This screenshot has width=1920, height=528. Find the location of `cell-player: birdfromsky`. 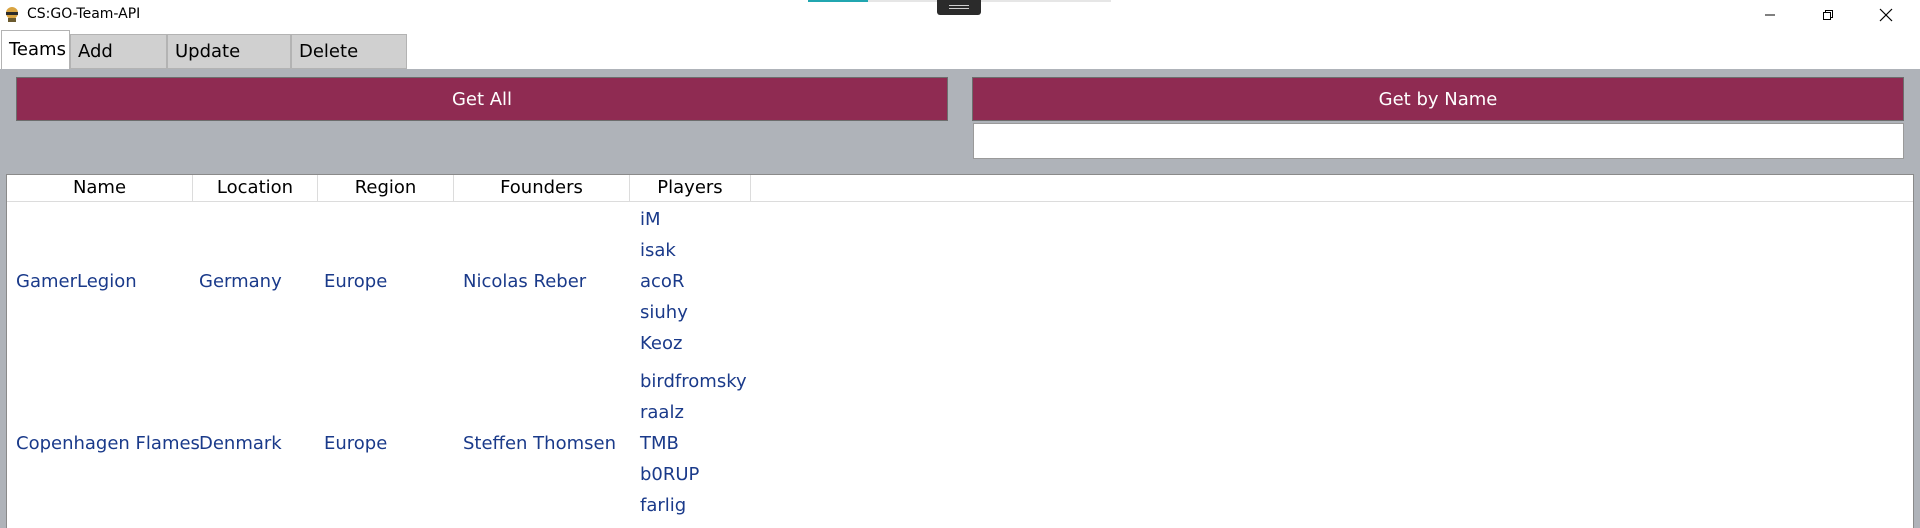

cell-player: birdfromsky is located at coordinates (693, 381).